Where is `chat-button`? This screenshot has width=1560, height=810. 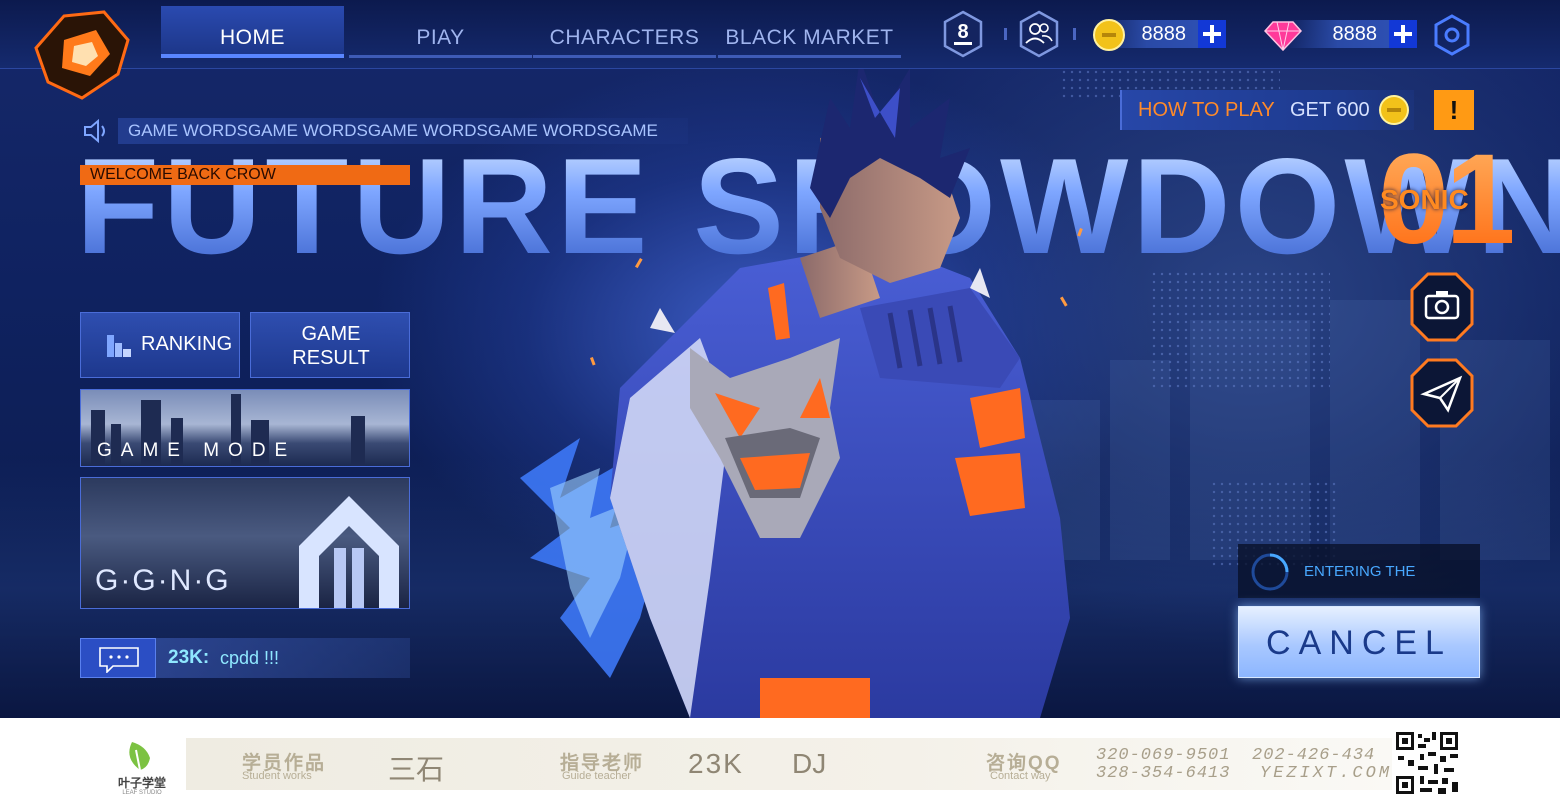 chat-button is located at coordinates (118, 658).